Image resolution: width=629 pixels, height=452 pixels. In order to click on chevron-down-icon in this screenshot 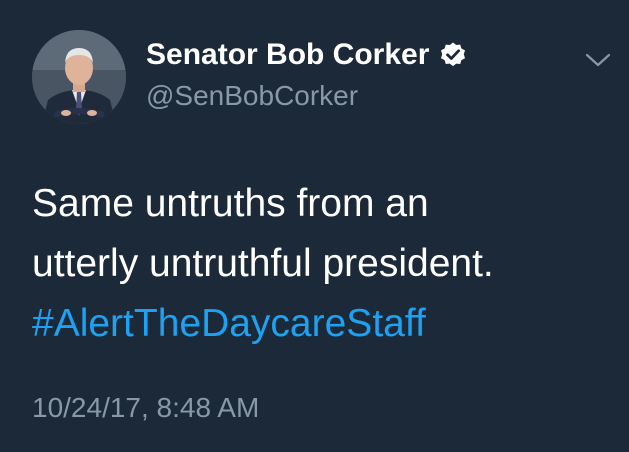, I will do `click(598, 60)`.